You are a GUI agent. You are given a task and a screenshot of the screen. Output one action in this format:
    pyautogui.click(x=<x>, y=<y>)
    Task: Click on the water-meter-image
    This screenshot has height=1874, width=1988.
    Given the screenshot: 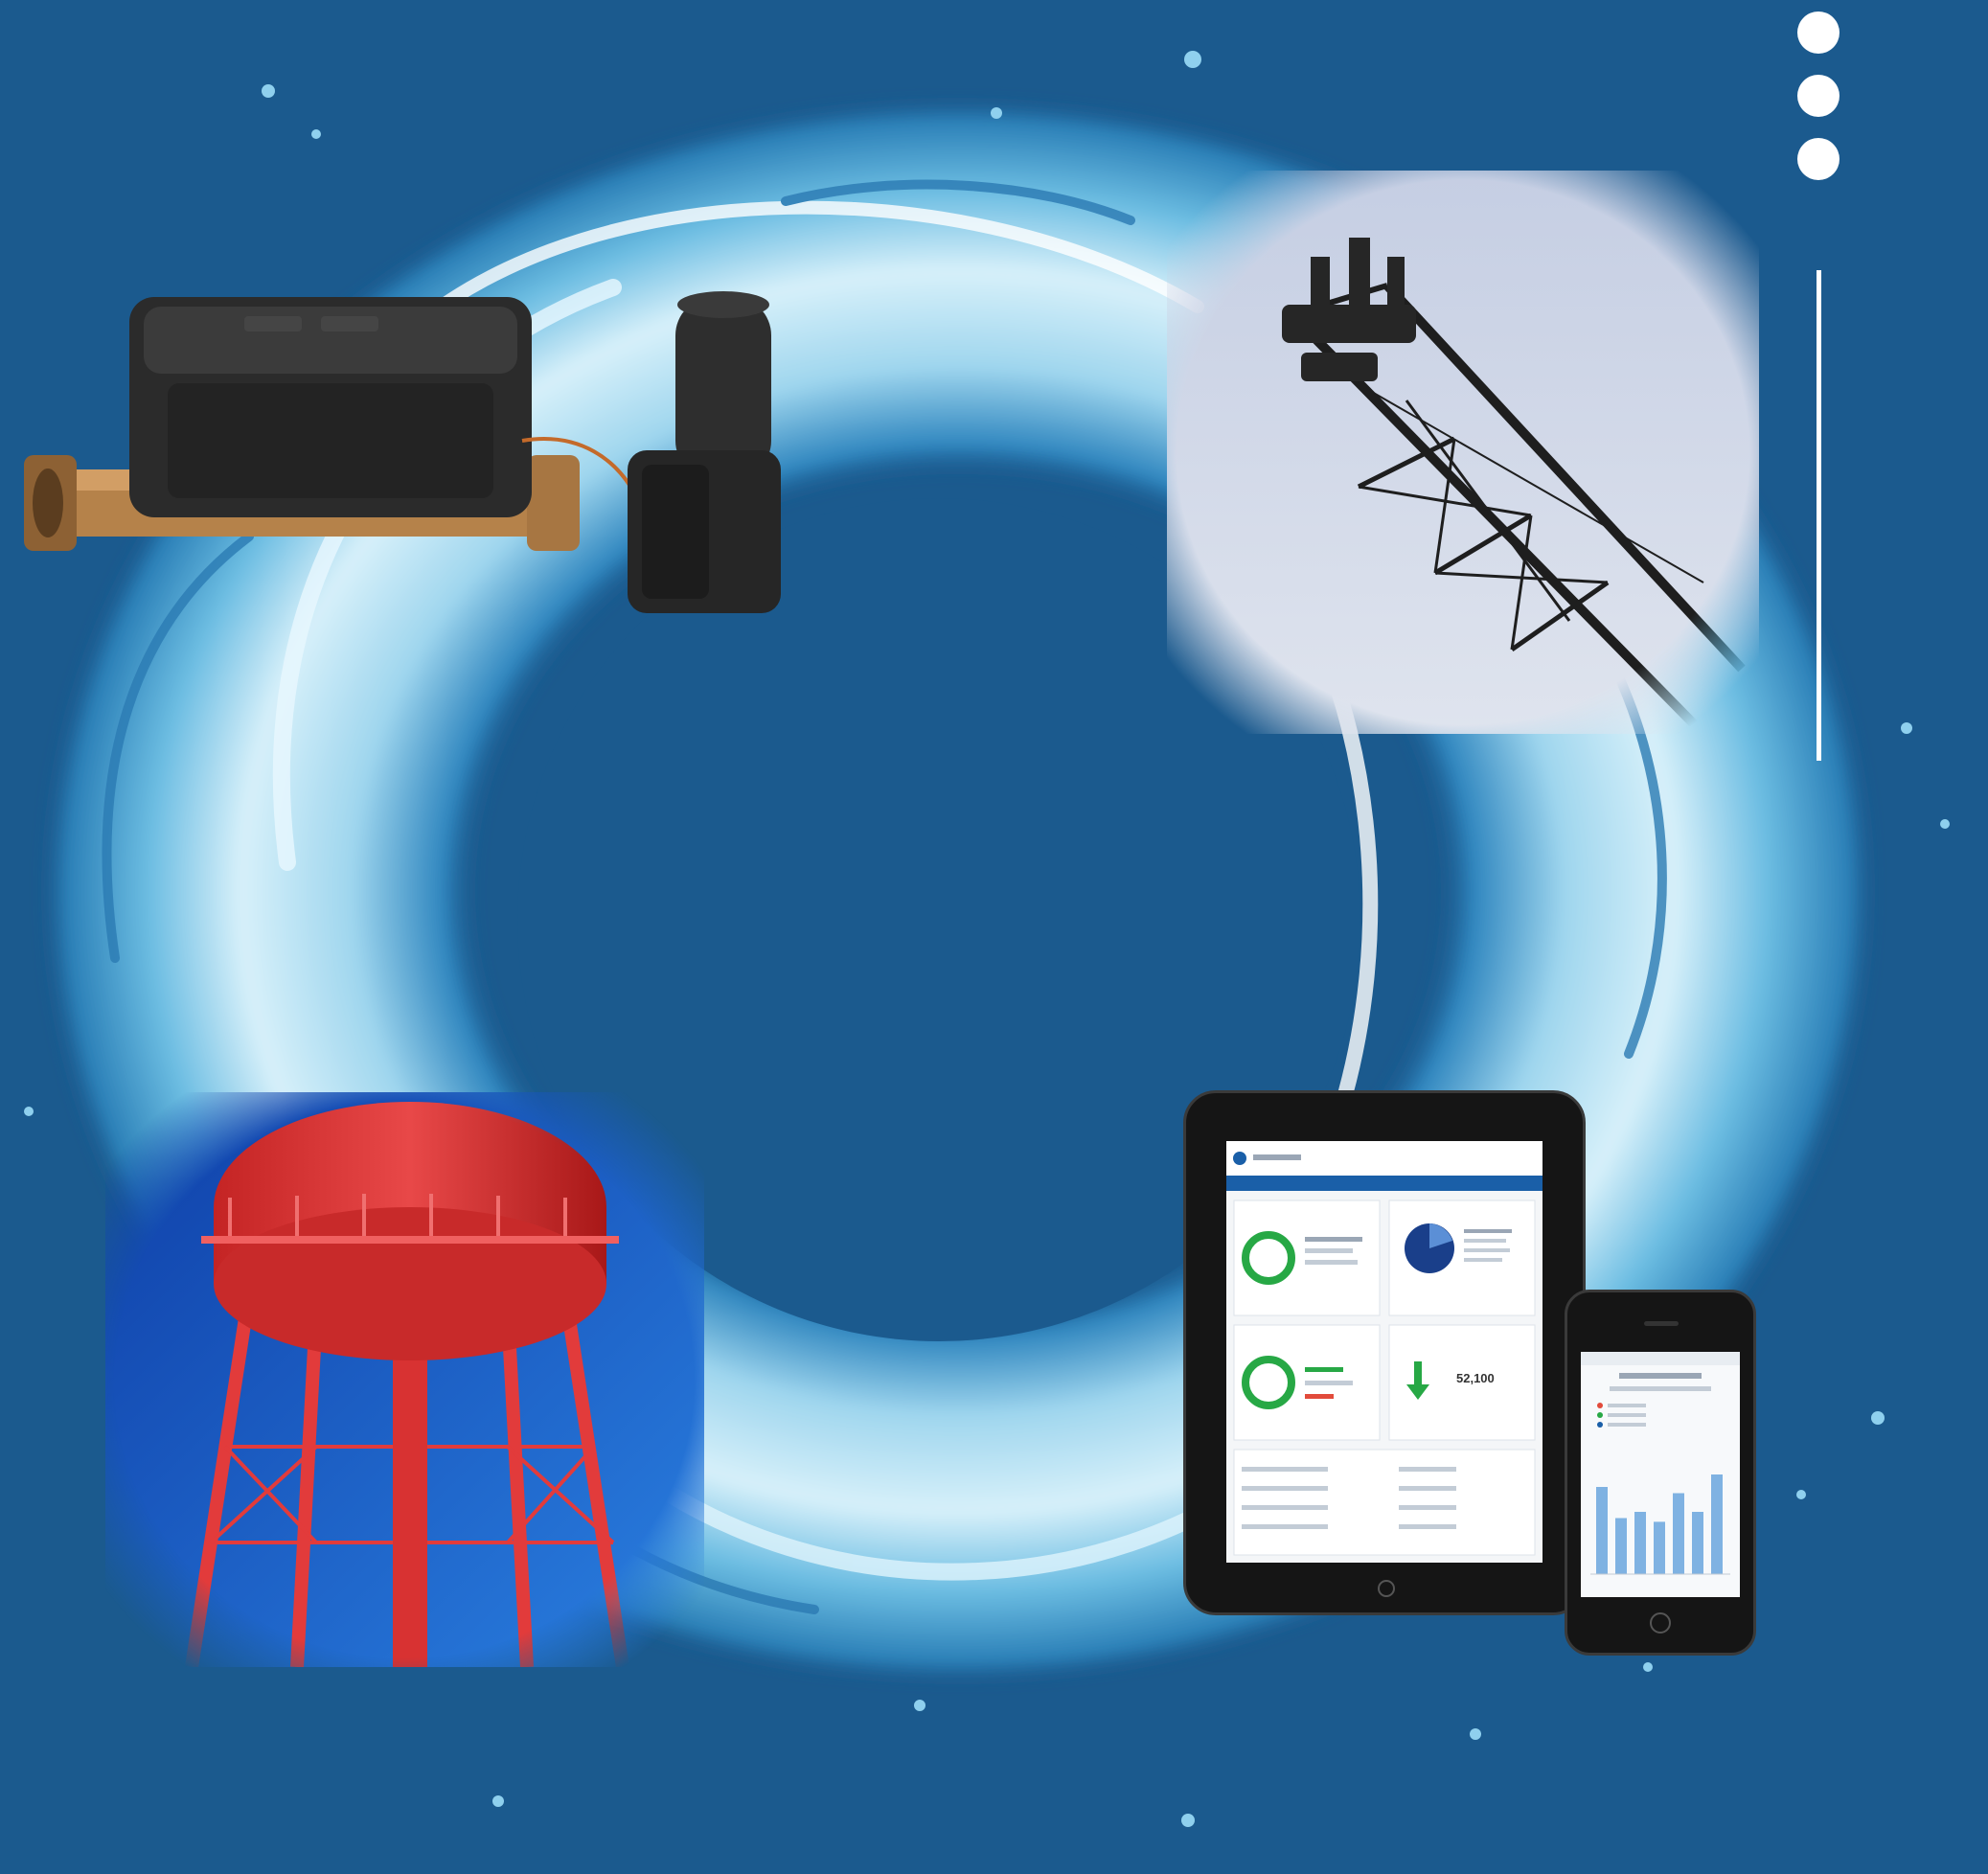 What is the action you would take?
    pyautogui.click(x=402, y=452)
    